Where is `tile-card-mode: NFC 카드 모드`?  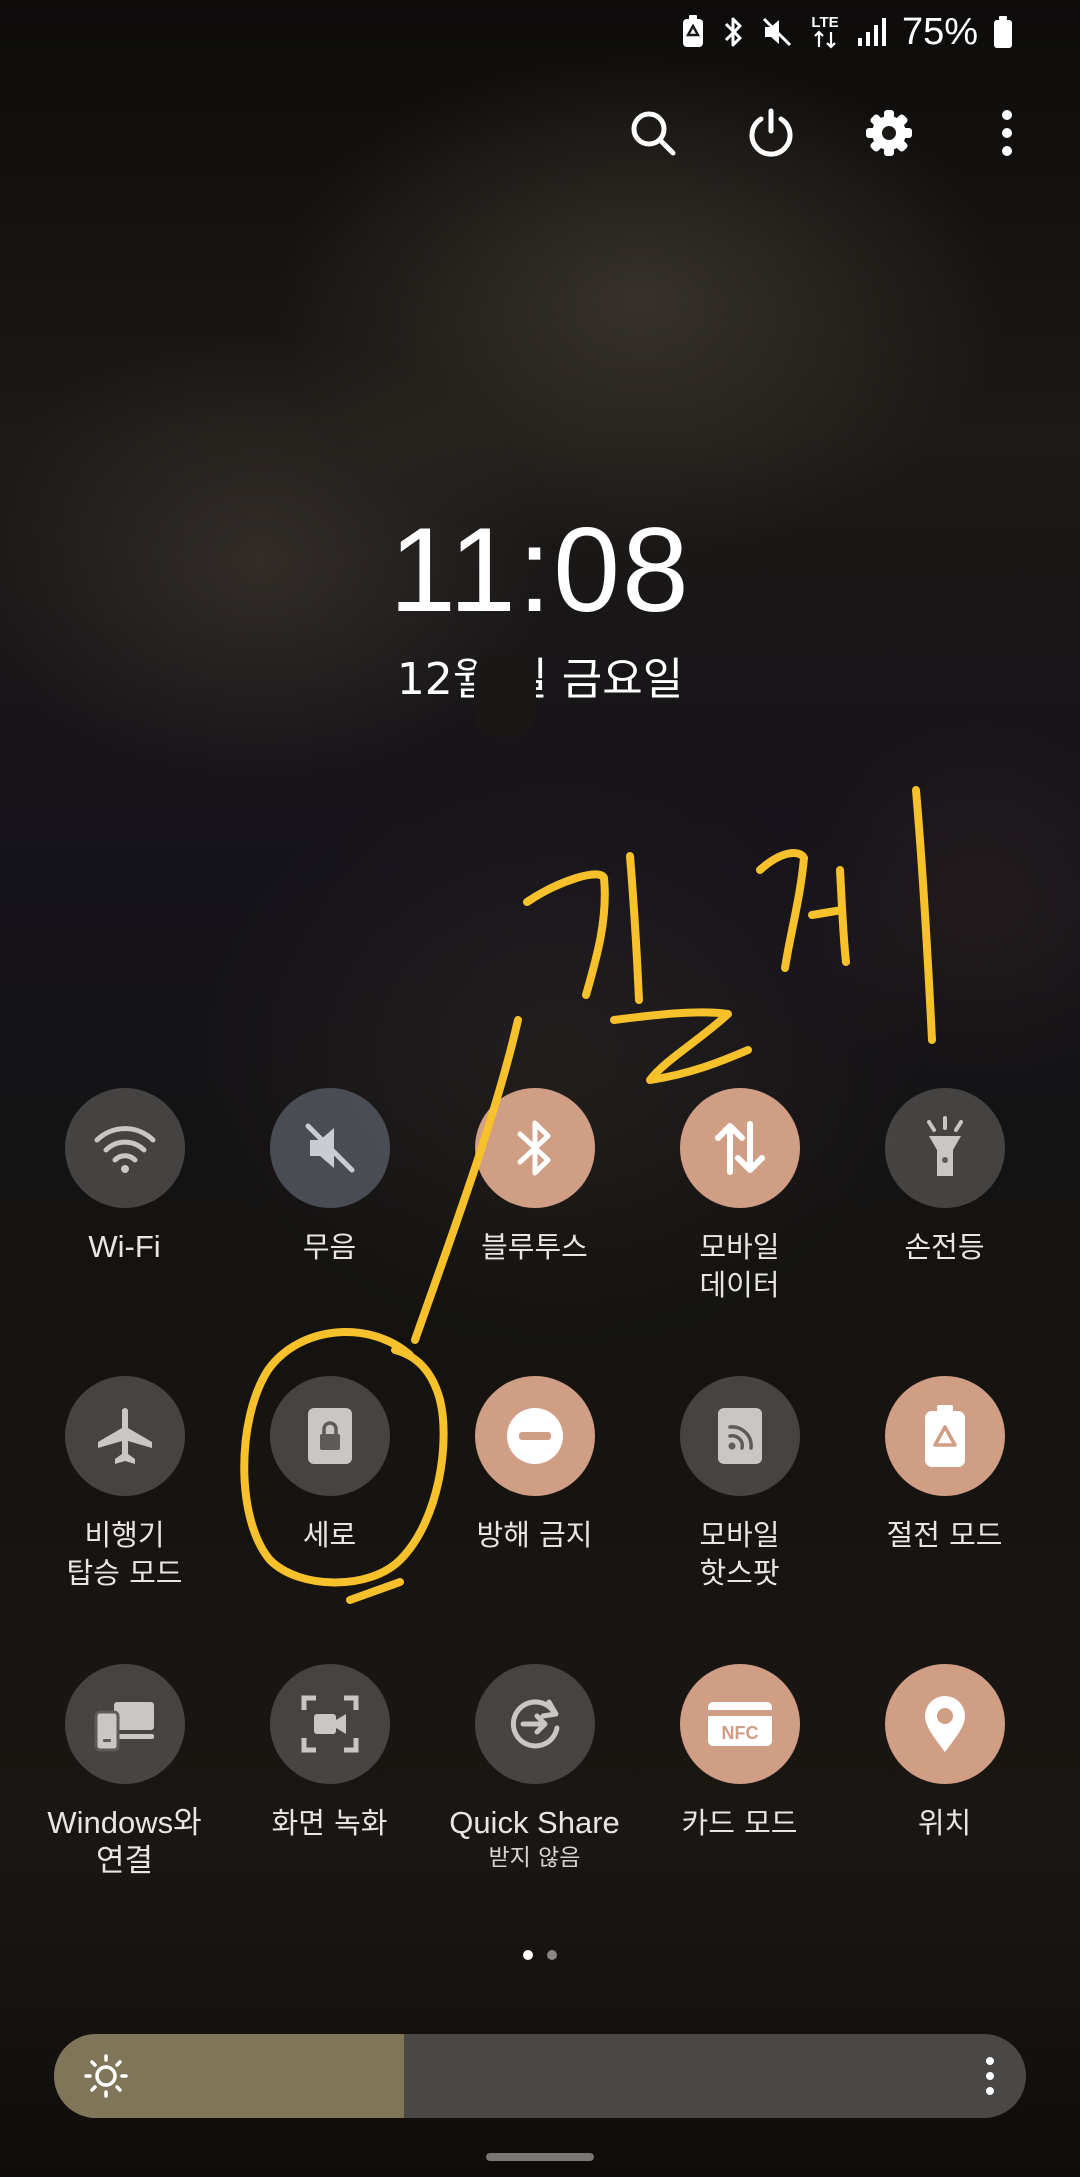 tile-card-mode: NFC 카드 모드 is located at coordinates (739, 1794).